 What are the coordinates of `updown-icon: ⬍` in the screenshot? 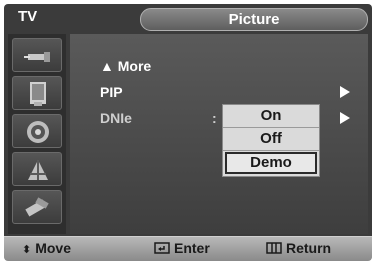 It's located at (27, 249).